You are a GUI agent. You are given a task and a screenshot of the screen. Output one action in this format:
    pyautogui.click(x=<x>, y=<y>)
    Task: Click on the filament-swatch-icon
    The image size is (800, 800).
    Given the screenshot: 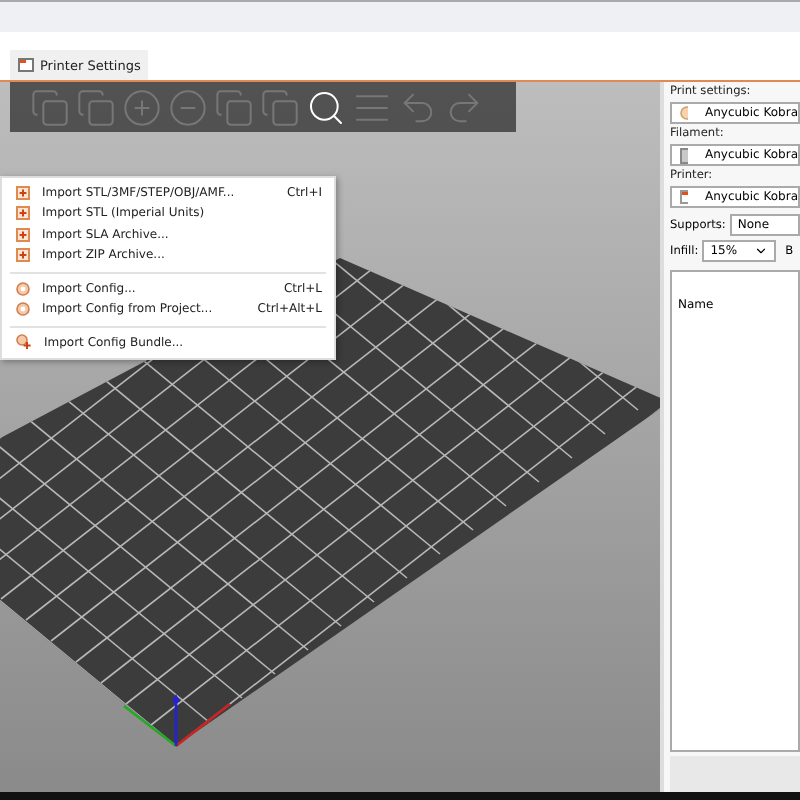 What is the action you would take?
    pyautogui.click(x=683, y=155)
    